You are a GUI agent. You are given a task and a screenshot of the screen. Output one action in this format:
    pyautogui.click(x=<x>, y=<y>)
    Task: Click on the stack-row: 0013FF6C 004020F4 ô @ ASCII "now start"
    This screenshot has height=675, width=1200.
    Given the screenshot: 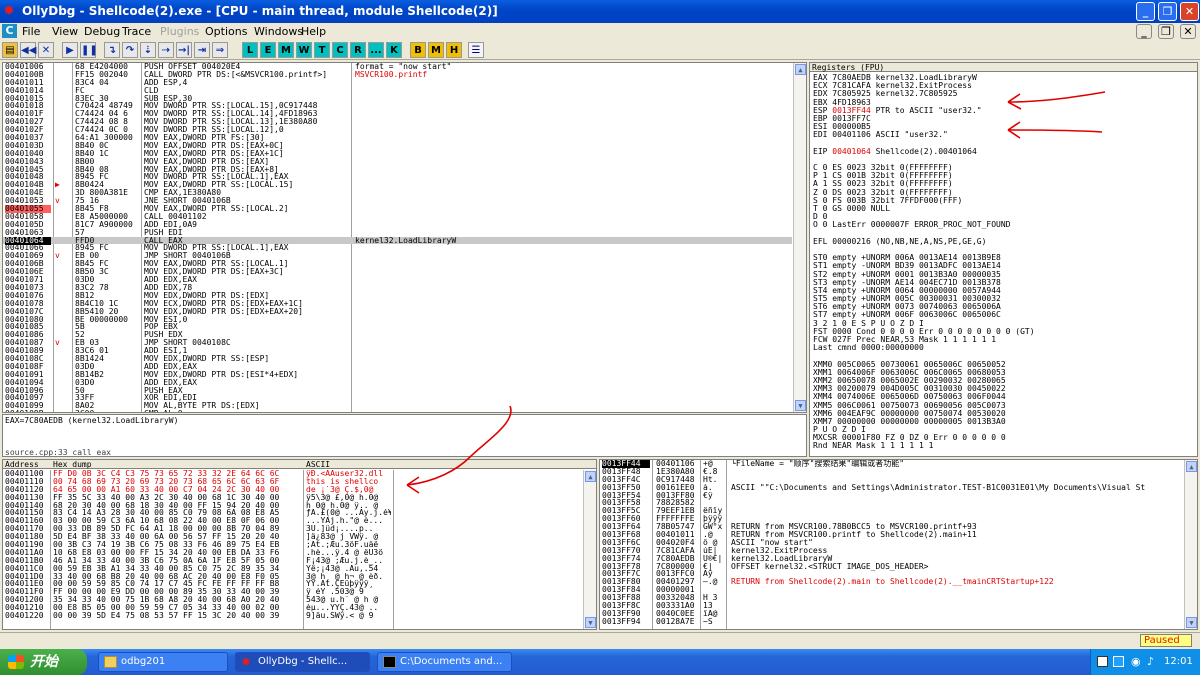 What is the action you would take?
    pyautogui.click(x=891, y=543)
    